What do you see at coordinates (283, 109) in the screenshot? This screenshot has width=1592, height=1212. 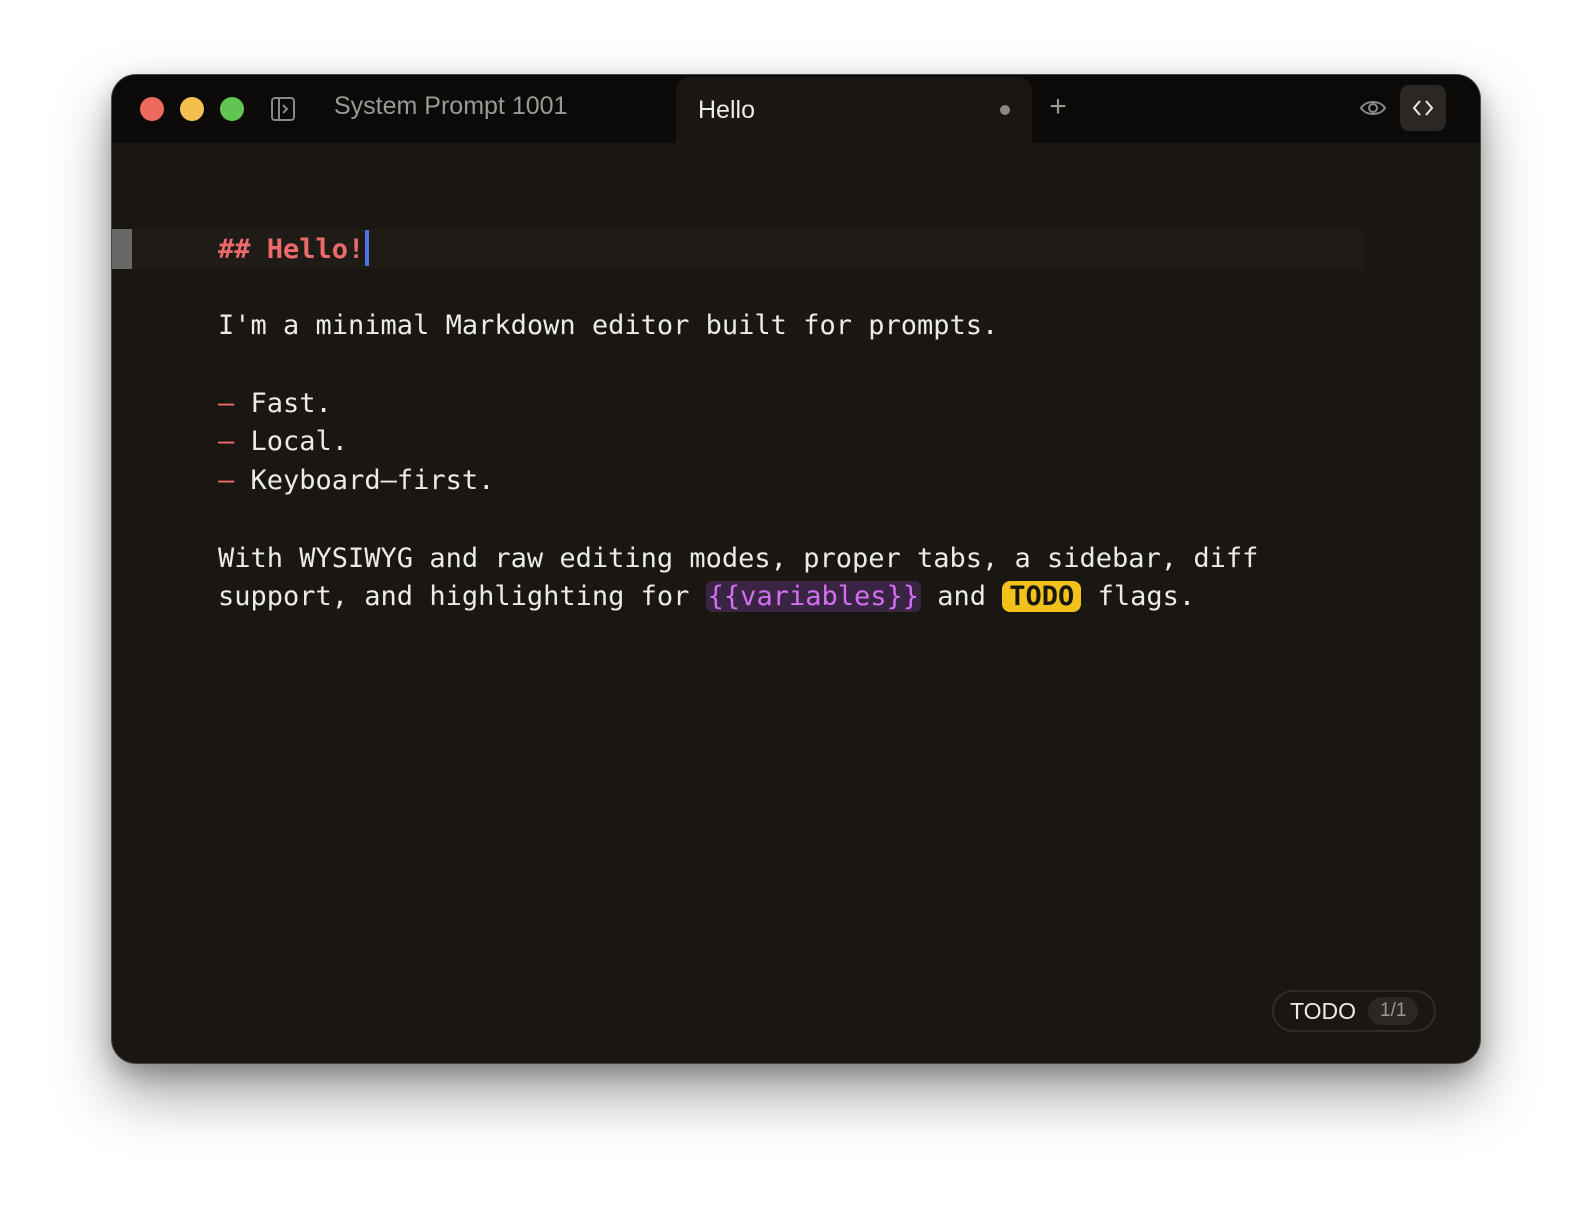 I see `sidebar-toggle-icon` at bounding box center [283, 109].